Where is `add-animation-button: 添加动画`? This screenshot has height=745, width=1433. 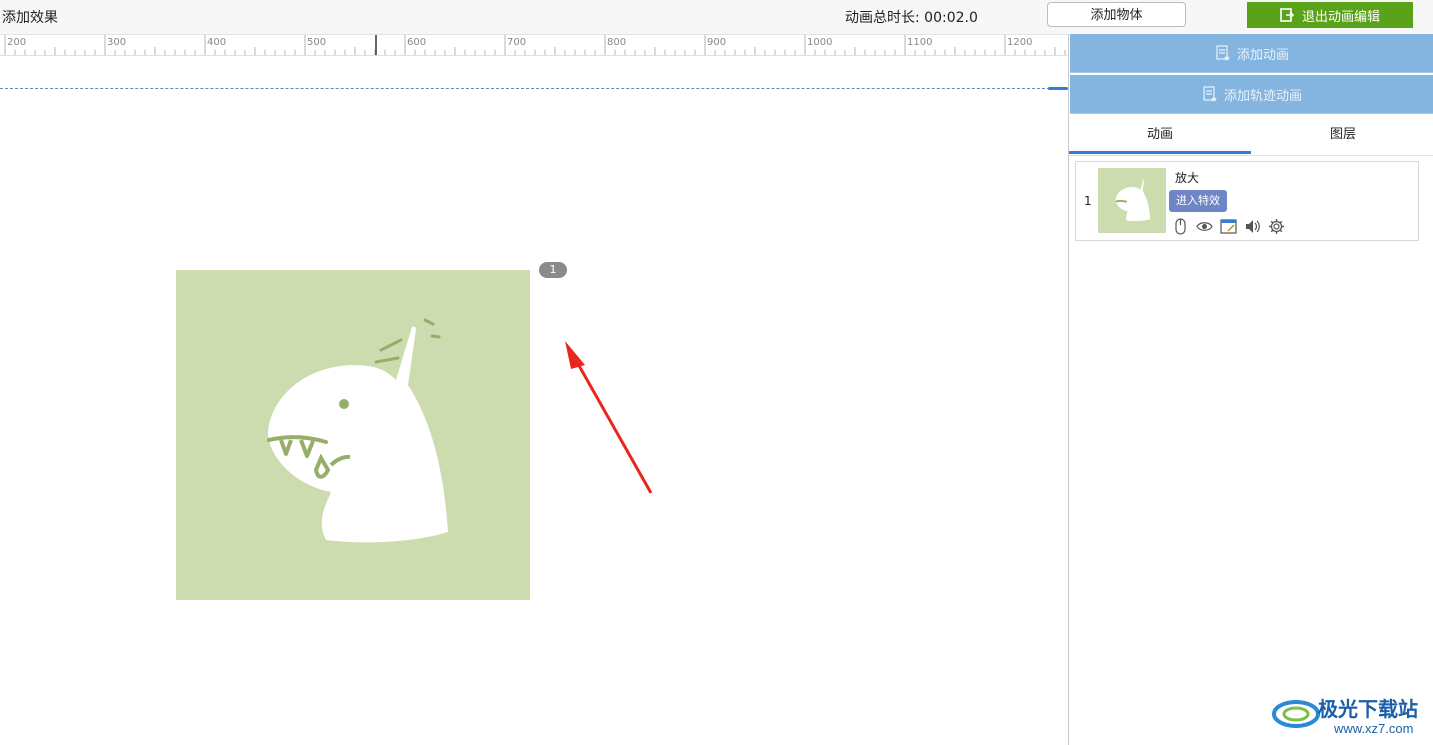
add-animation-button: 添加动画 is located at coordinates (1251, 53).